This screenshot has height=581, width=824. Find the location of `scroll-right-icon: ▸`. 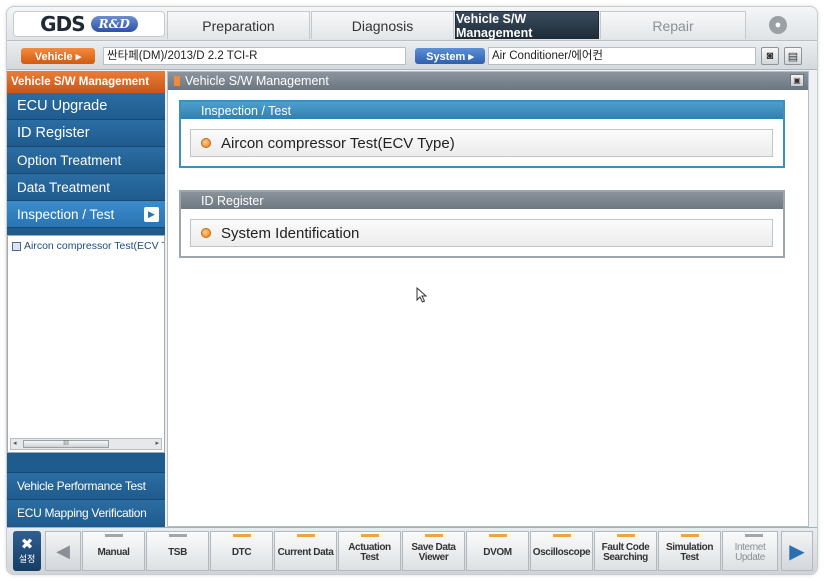

scroll-right-icon: ▸ is located at coordinates (157, 443).